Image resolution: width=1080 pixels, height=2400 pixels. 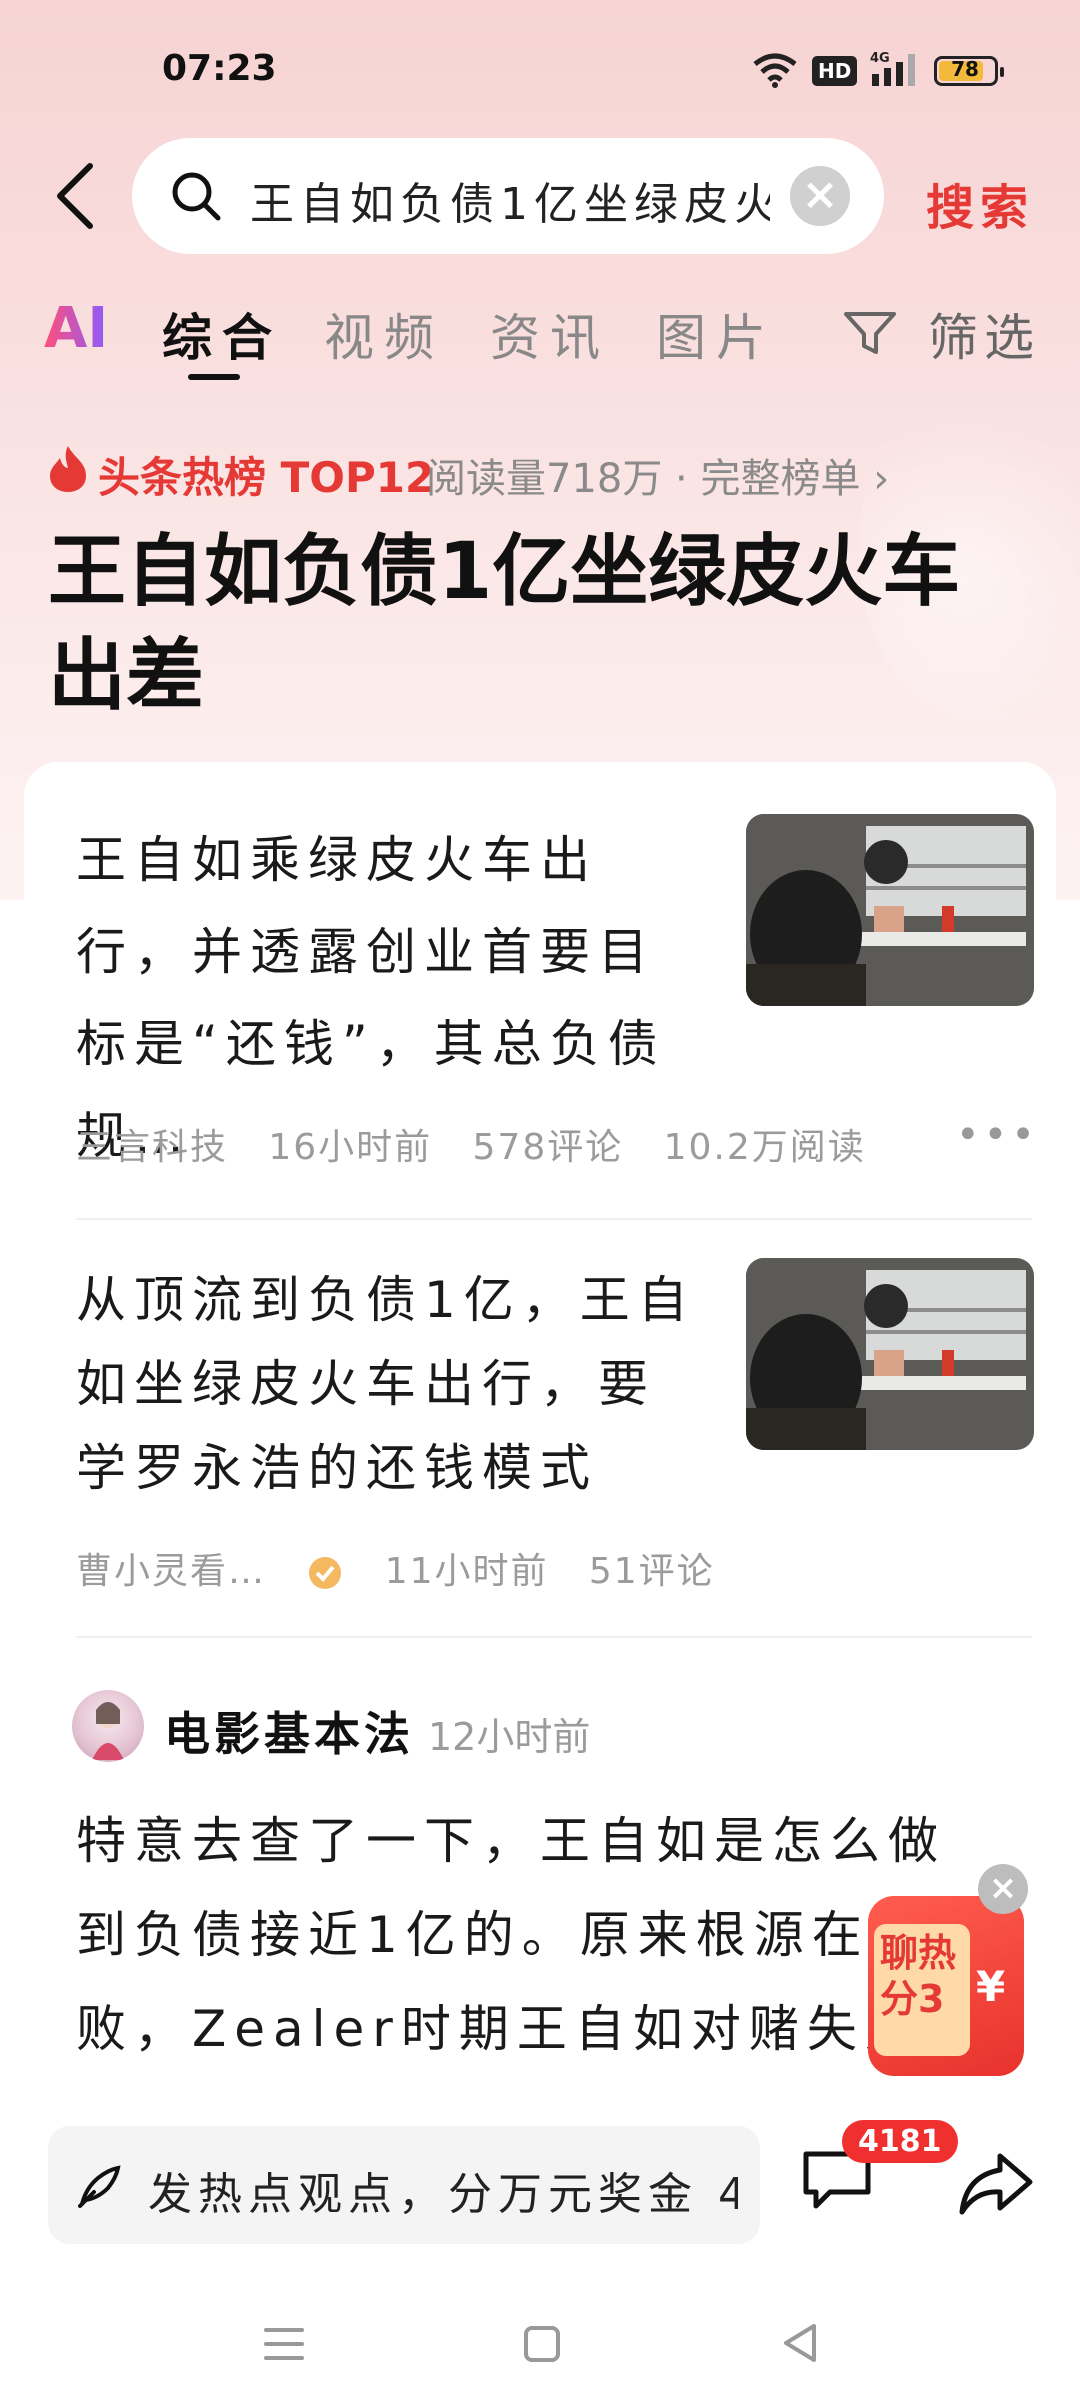 What do you see at coordinates (900, 2141) in the screenshot?
I see `comment-count-badge: 4181` at bounding box center [900, 2141].